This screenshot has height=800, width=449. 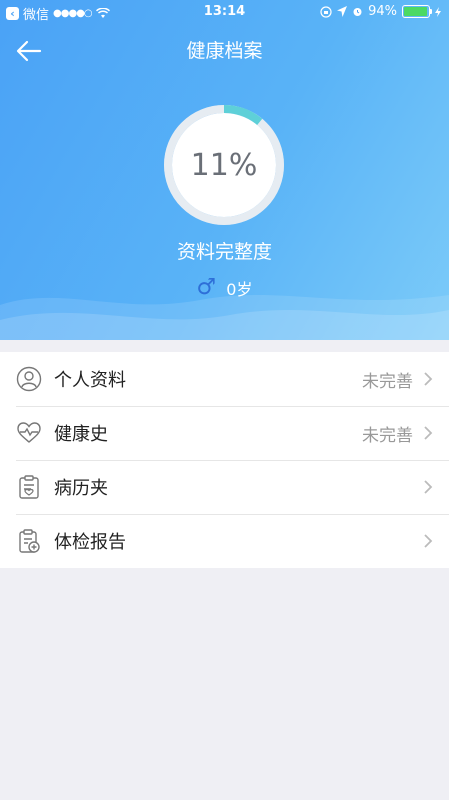 I want to click on menu-item-label: 个人资料, so click(x=90, y=380).